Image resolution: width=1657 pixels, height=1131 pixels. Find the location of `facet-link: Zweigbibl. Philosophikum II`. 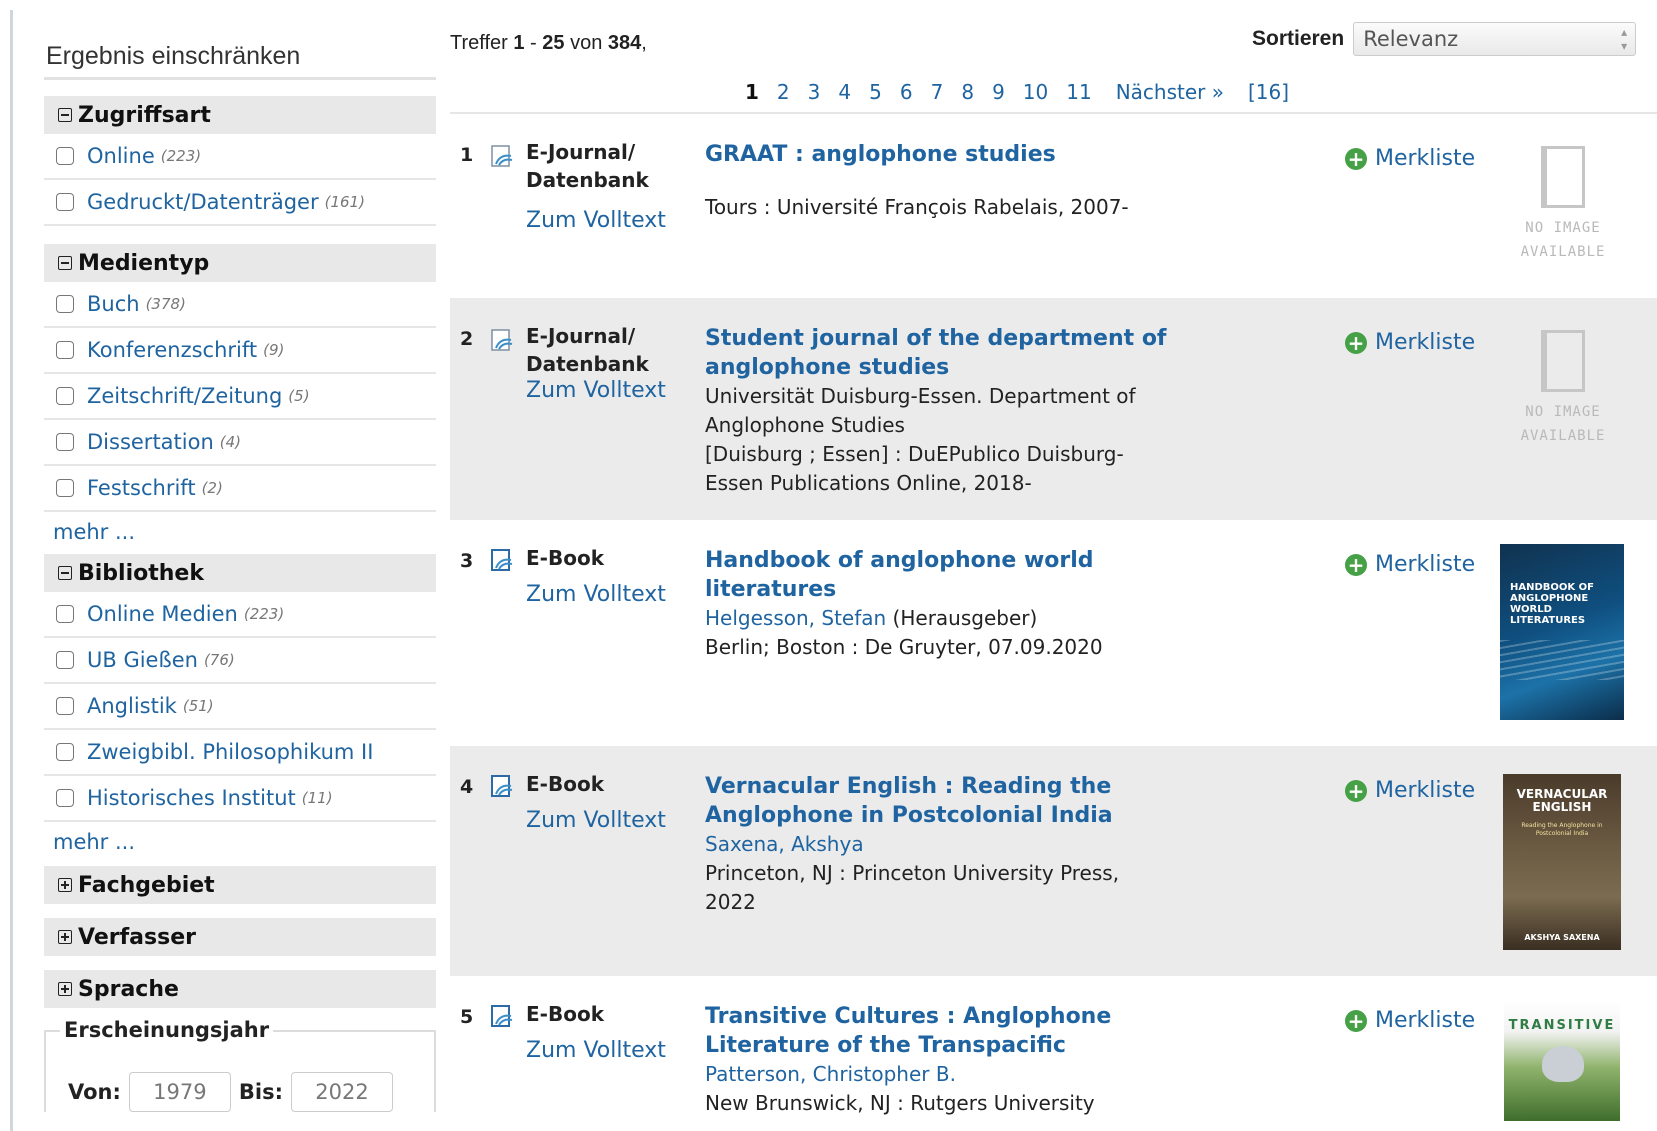

facet-link: Zweigbibl. Philosophikum II is located at coordinates (230, 752).